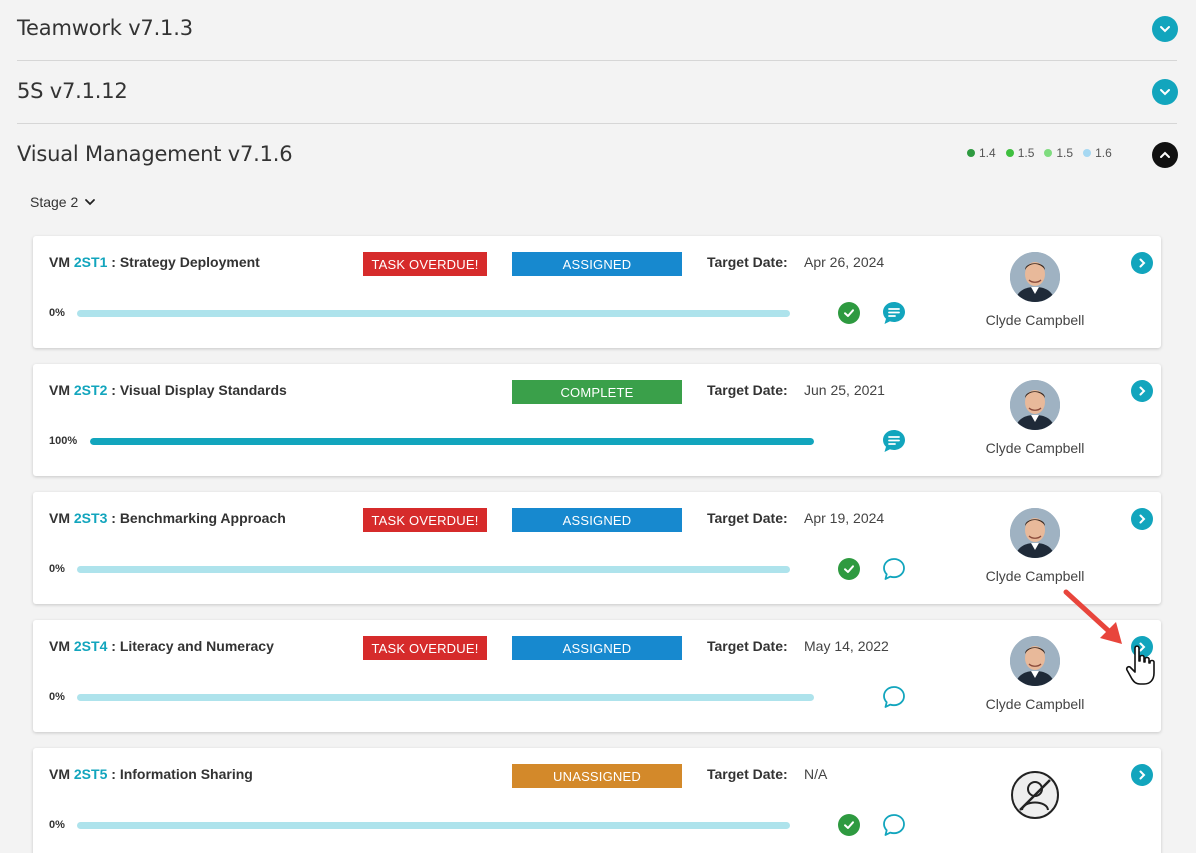 The image size is (1196, 853). I want to click on legend-item: 1.6, so click(1097, 153).